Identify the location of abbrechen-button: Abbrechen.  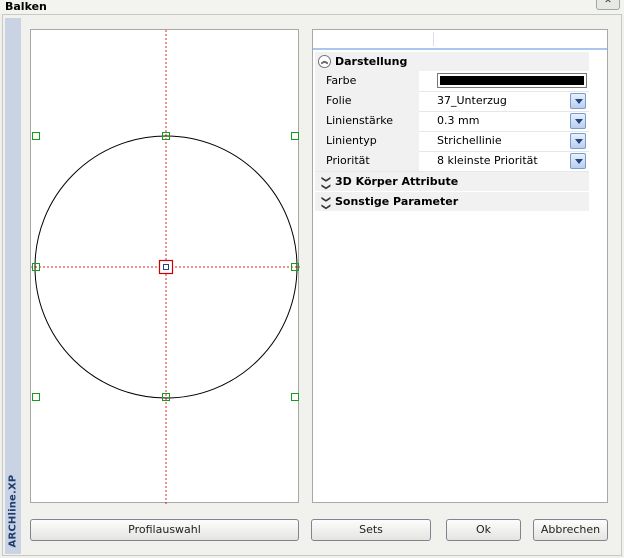
(570, 530).